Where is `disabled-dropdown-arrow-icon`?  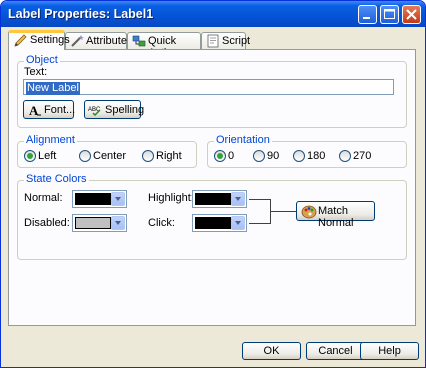 disabled-dropdown-arrow-icon is located at coordinates (118, 223).